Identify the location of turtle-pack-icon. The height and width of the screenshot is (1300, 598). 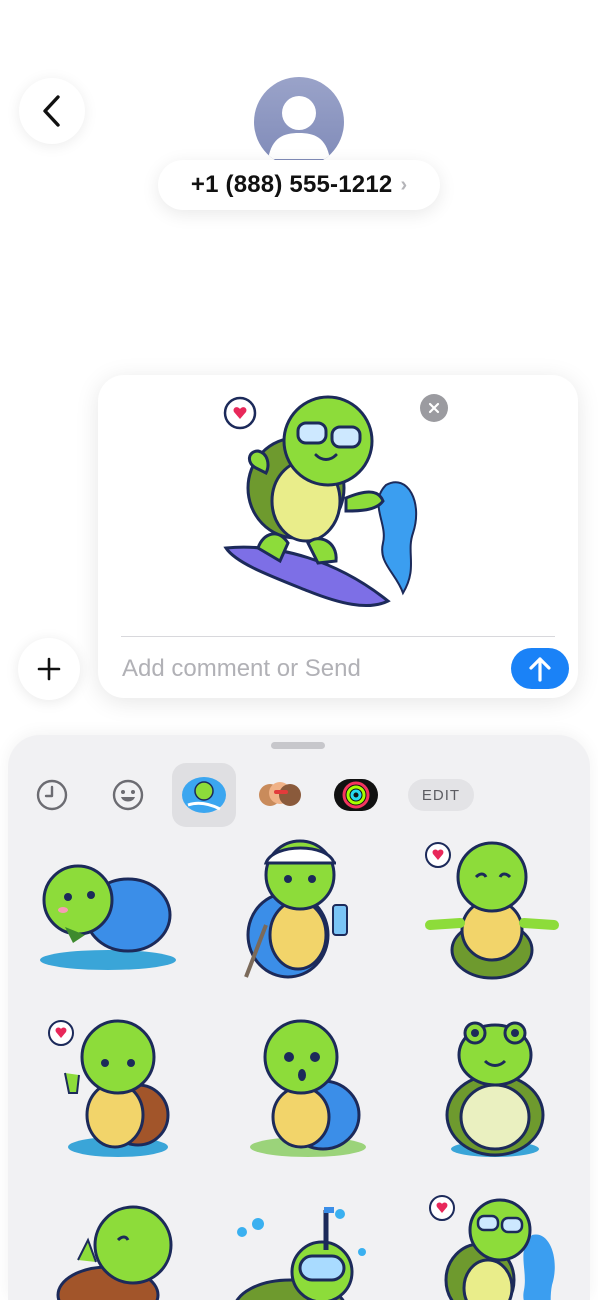
(204, 795).